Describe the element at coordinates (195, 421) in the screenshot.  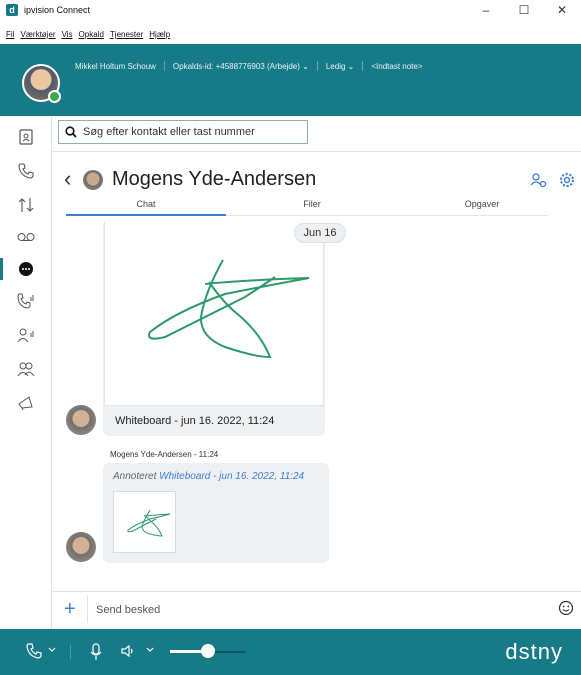
I see `whiteboard-caption: Whiteboard - jun 16. 2022, 11:24` at that location.